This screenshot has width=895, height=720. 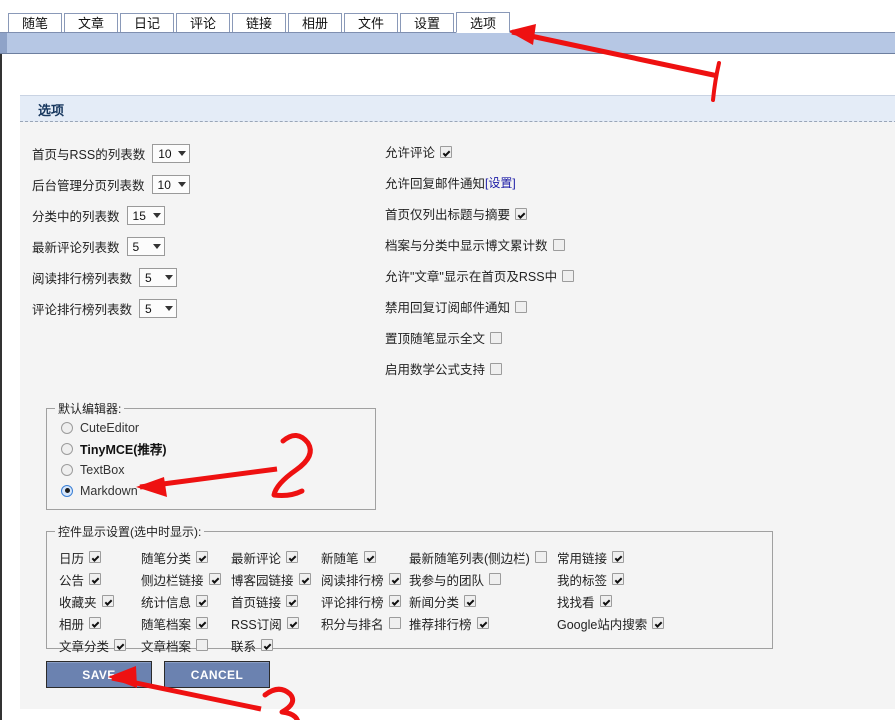 What do you see at coordinates (582, 558) in the screenshot?
I see `widget-label: 常用链接` at bounding box center [582, 558].